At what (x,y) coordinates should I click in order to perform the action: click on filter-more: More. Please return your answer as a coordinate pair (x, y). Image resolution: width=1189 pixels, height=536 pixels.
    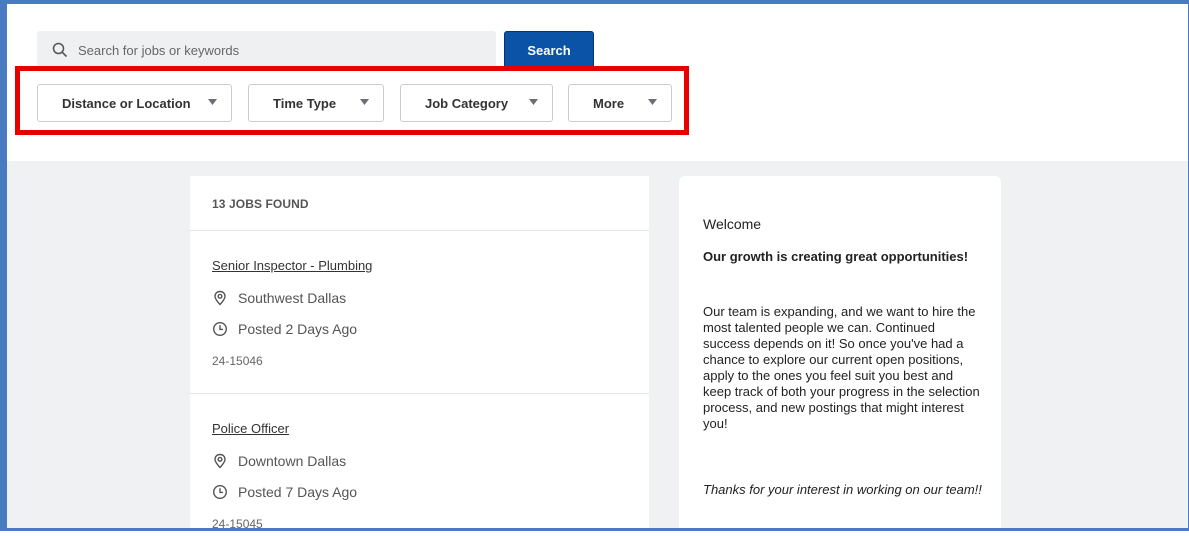
    Looking at the image, I should click on (620, 103).